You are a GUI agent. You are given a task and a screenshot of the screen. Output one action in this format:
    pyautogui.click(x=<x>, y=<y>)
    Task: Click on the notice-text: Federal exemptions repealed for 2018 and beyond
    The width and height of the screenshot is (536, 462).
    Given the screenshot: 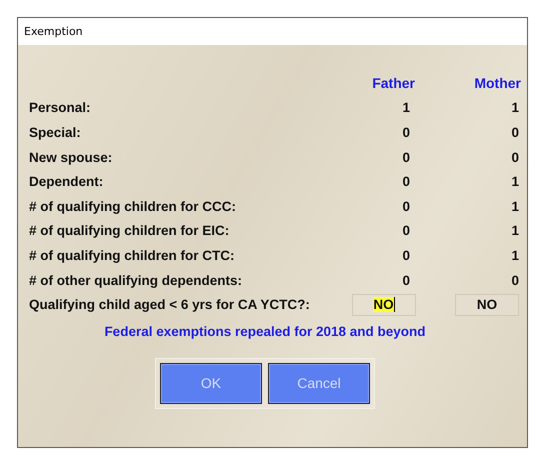 What is the action you would take?
    pyautogui.click(x=265, y=331)
    